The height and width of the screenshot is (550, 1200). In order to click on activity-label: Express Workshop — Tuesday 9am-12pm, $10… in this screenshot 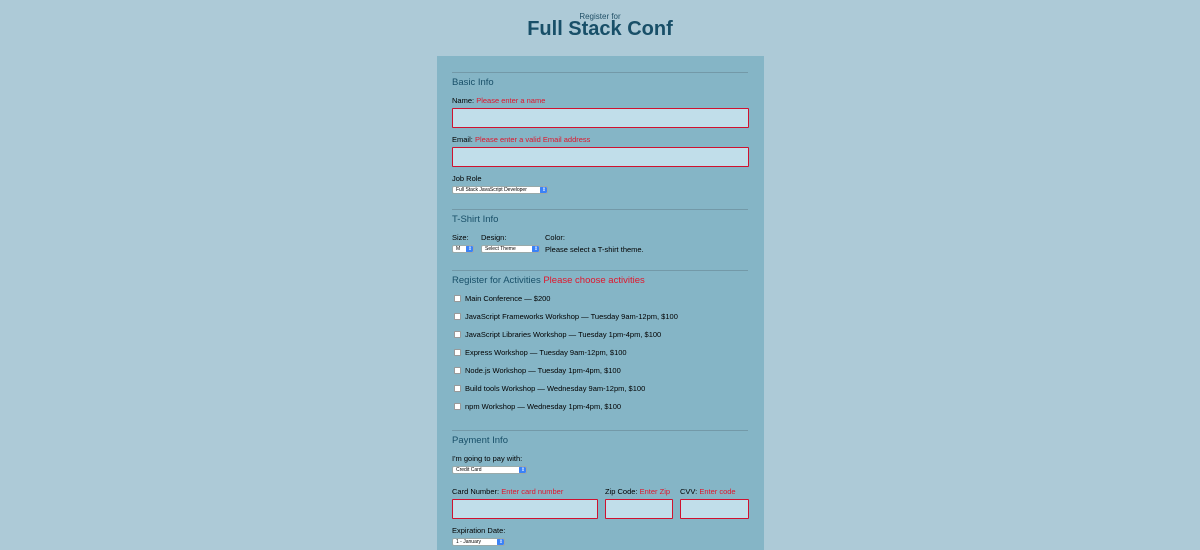, I will do `click(546, 352)`.